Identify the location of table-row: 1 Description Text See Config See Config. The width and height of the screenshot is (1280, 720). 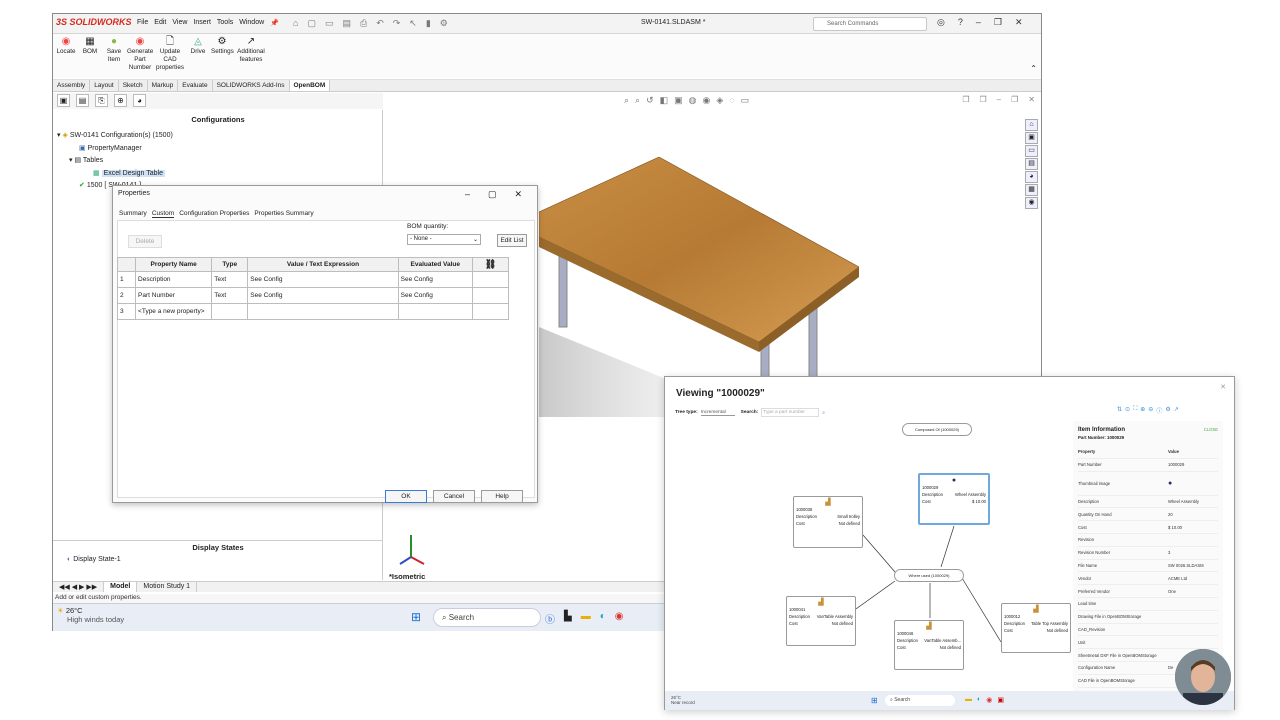
(313, 279).